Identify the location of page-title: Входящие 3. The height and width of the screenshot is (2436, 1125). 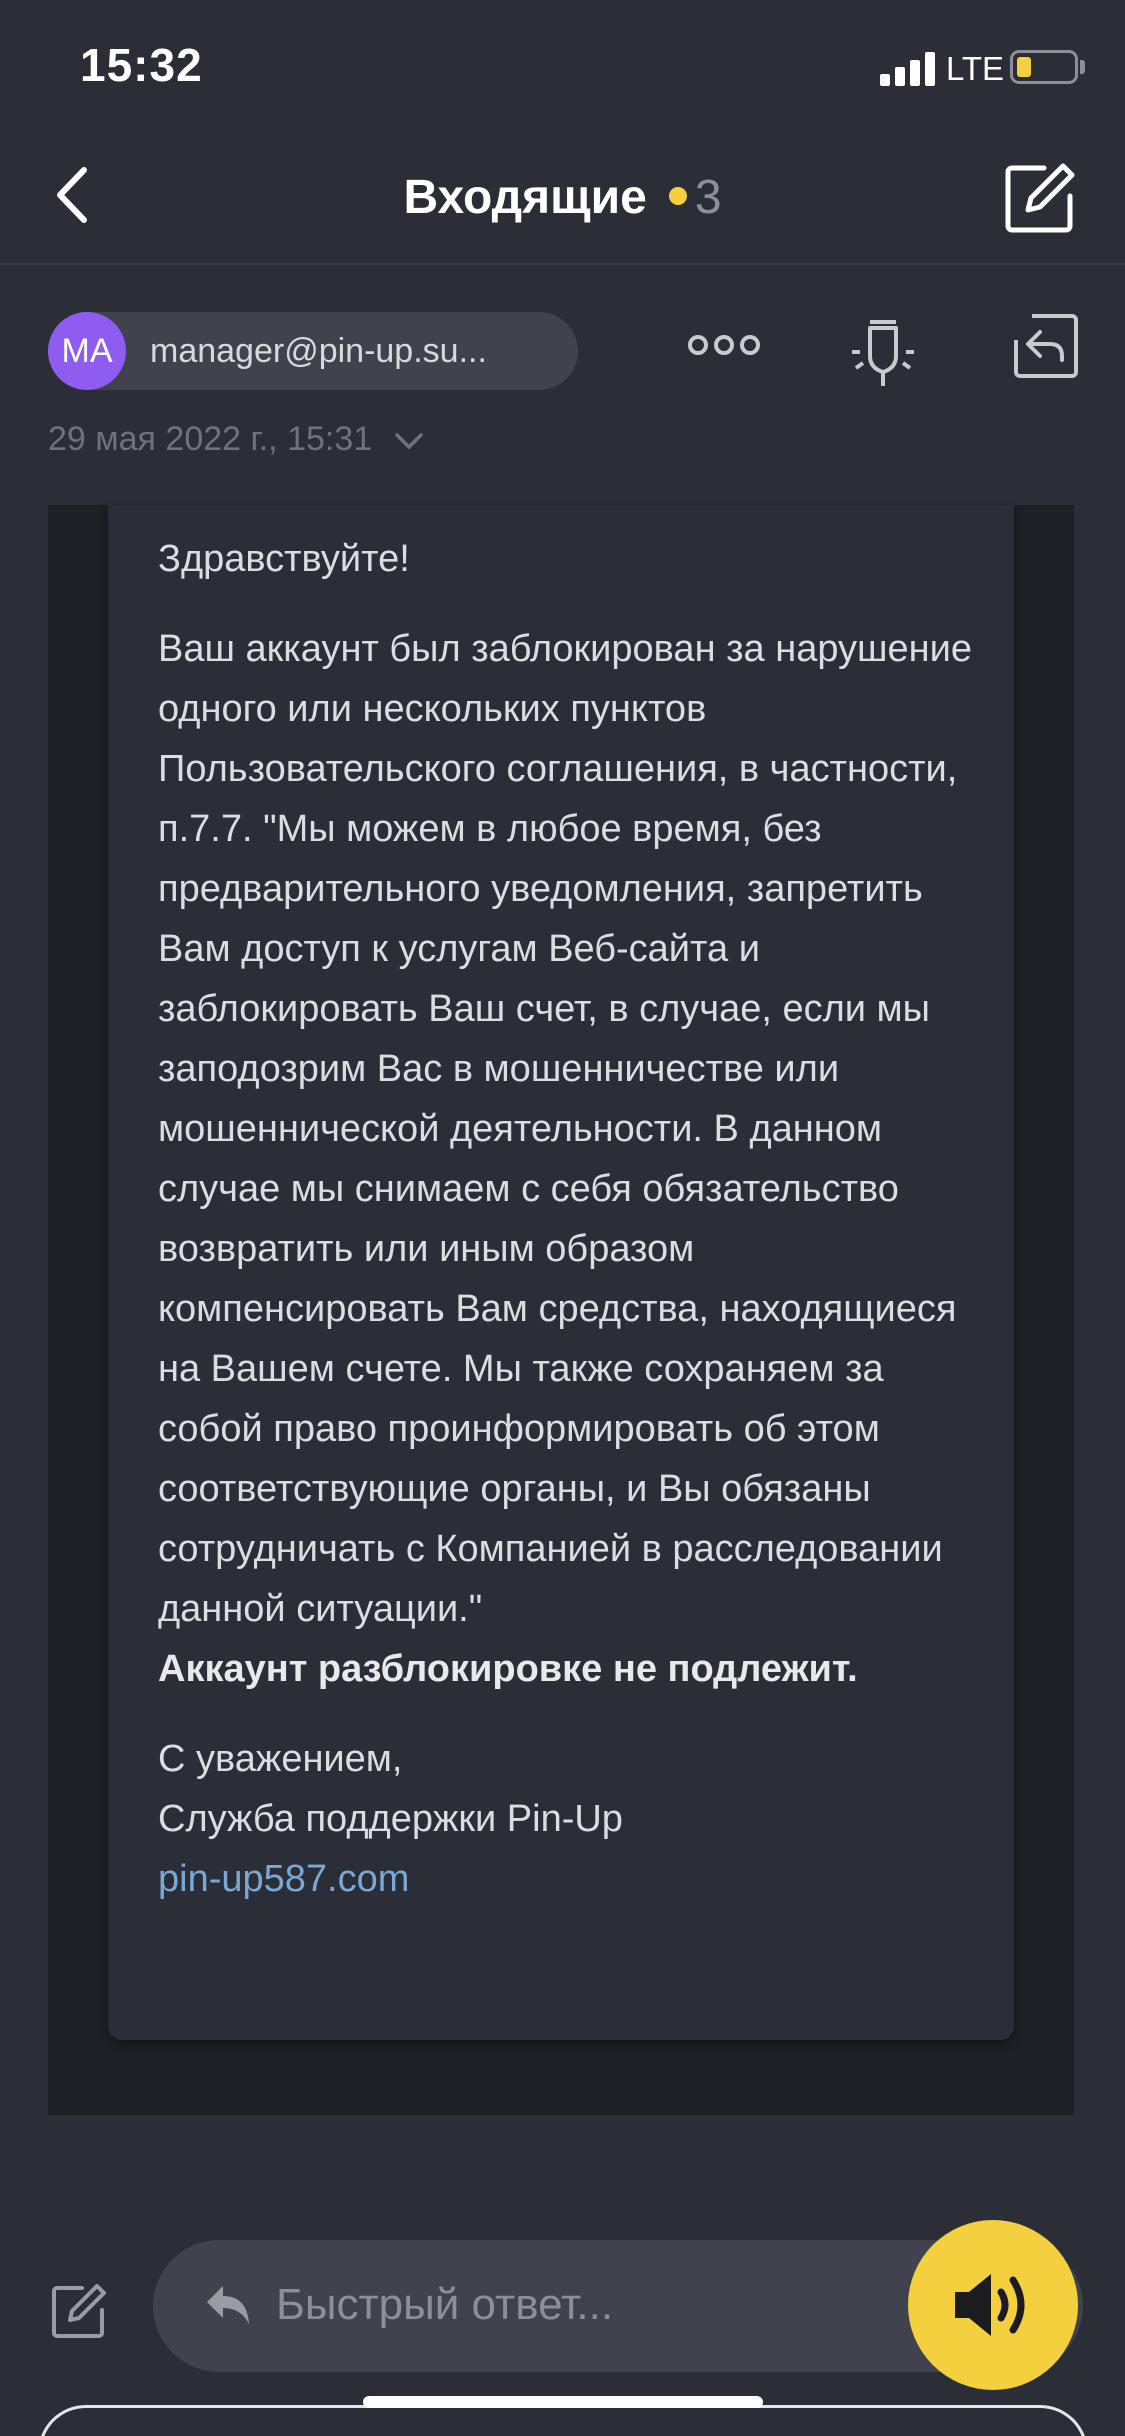
(562, 197).